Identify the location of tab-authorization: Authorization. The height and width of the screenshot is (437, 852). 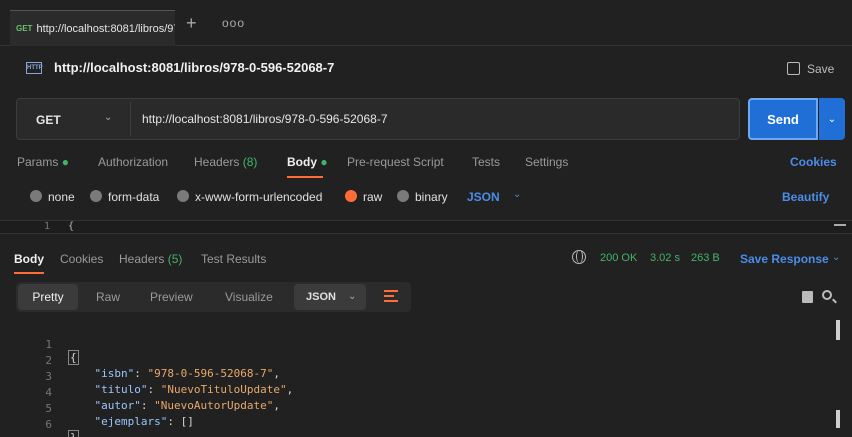
(133, 162).